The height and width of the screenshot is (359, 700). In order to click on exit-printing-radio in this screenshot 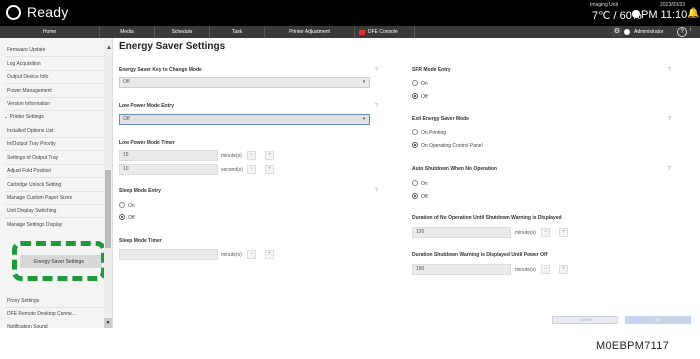, I will do `click(415, 132)`.